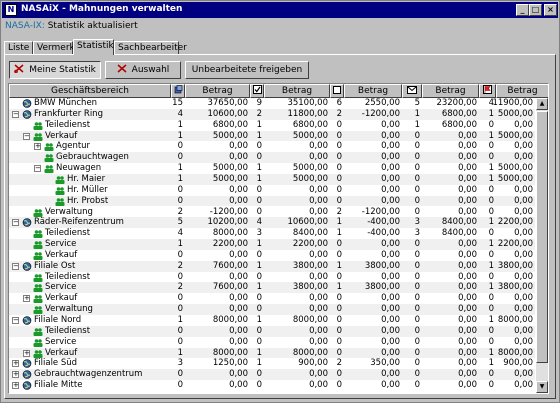 Image resolution: width=560 pixels, height=403 pixels. I want to click on column-header-flag-count, so click(487, 91).